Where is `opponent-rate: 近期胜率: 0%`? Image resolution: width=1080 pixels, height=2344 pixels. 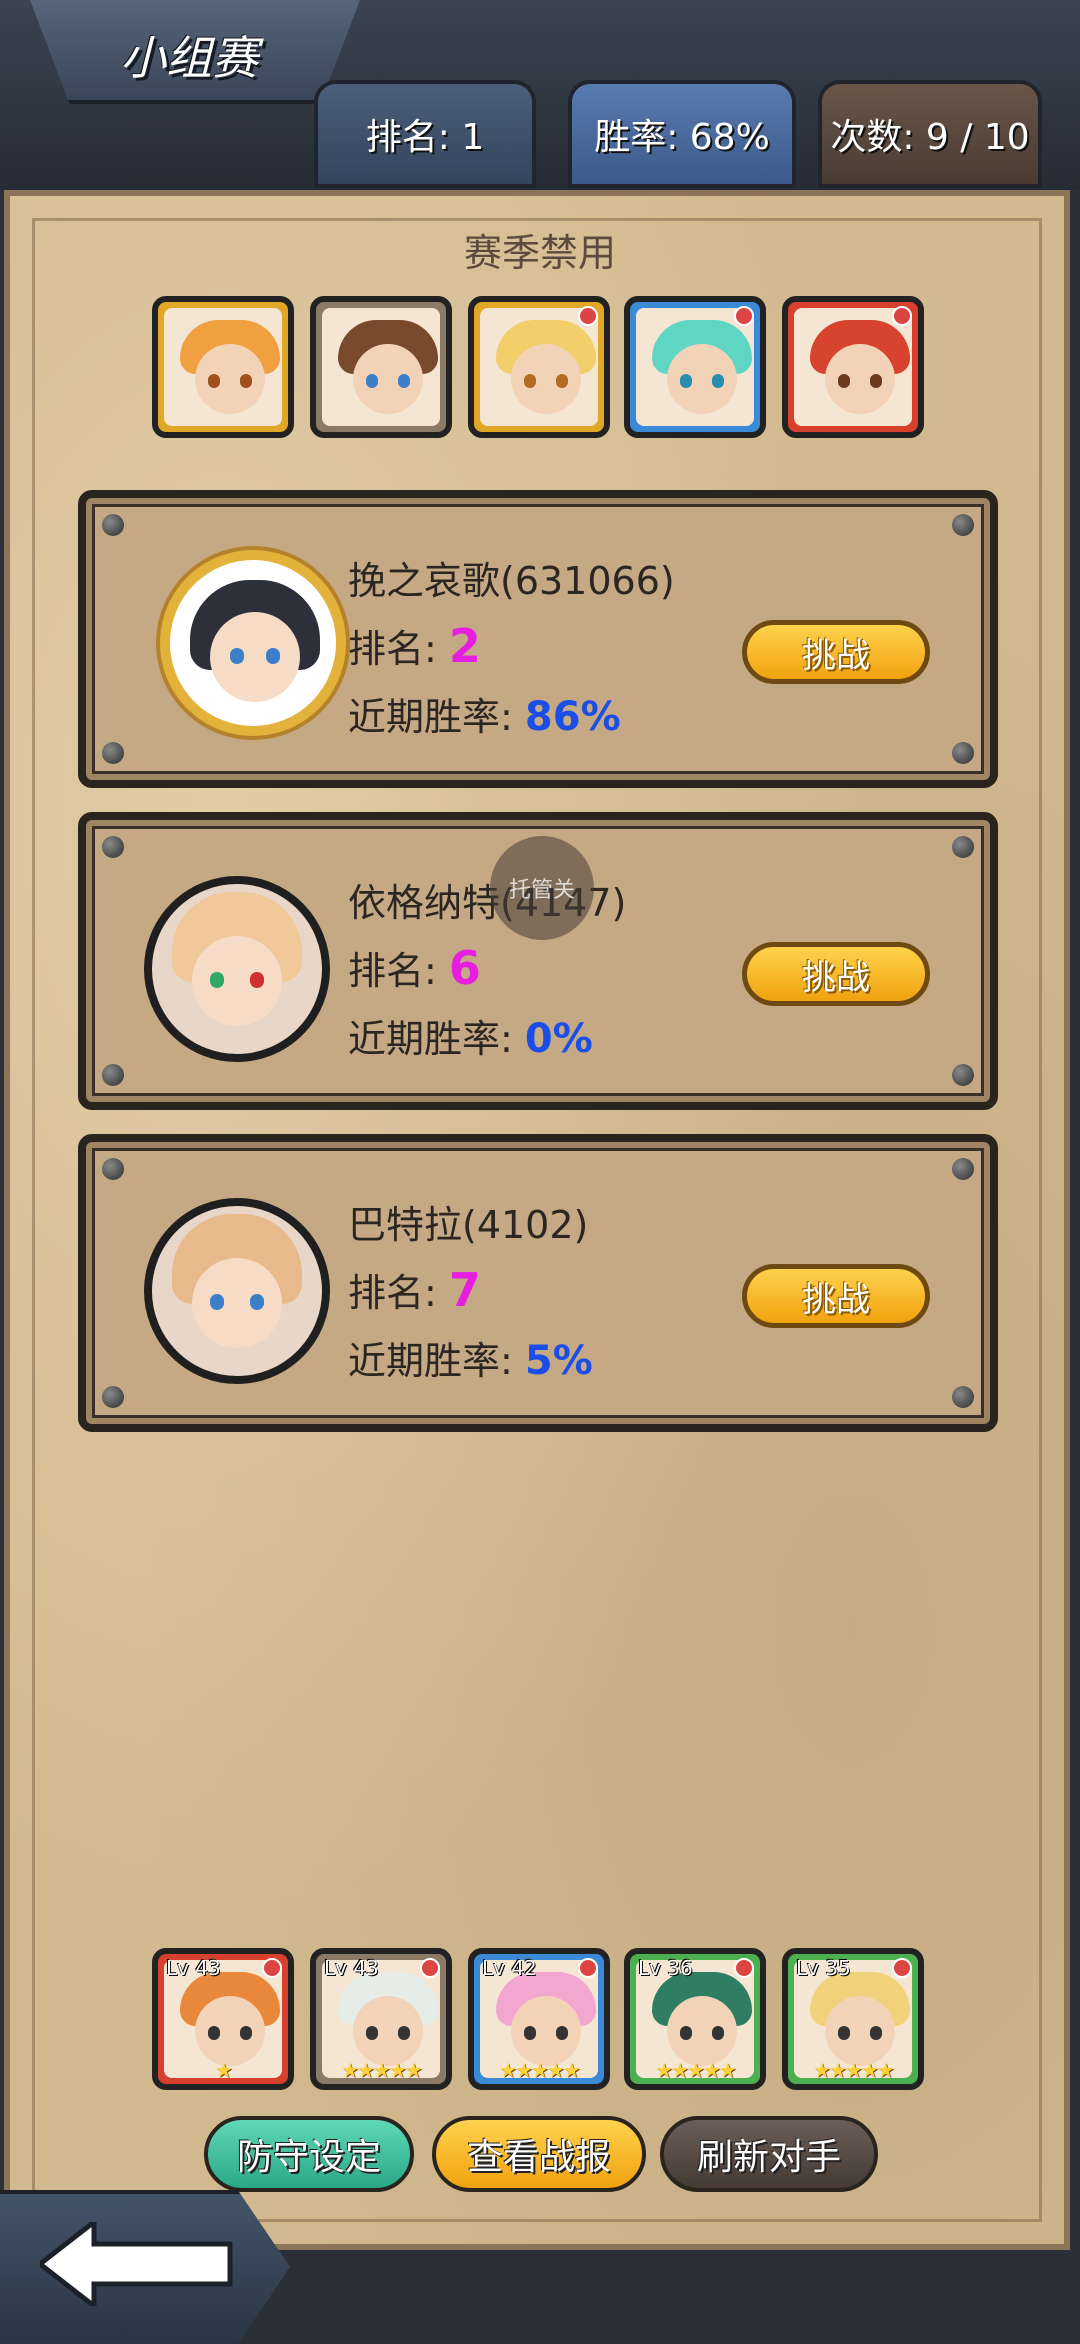 opponent-rate: 近期胜率: 0% is located at coordinates (470, 1035).